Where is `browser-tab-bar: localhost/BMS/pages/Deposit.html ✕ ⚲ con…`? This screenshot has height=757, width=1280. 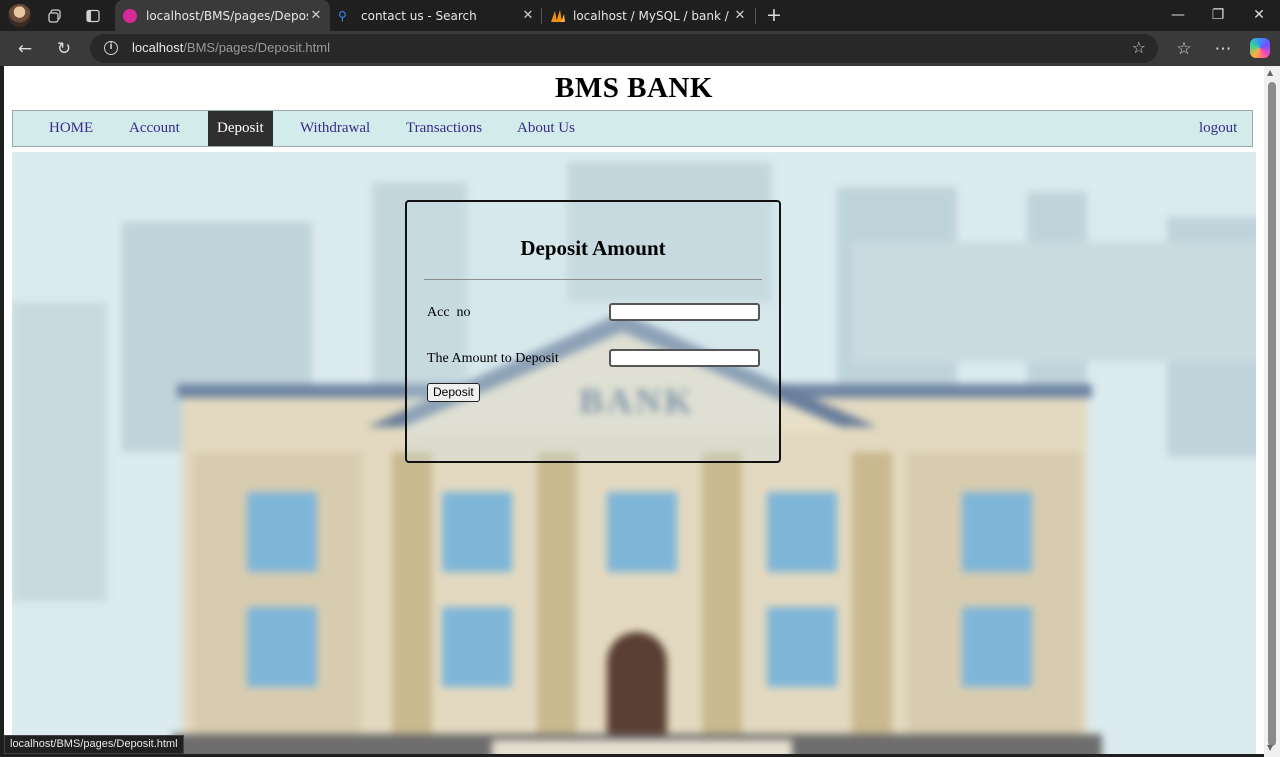
browser-tab-bar: localhost/BMS/pages/Deposit.html ✕ ⚲ con… is located at coordinates (640, 15).